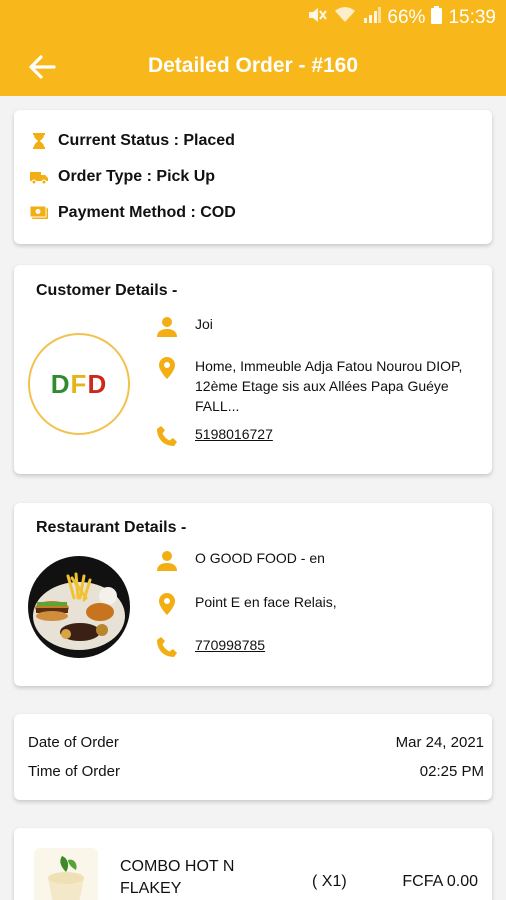 Image resolution: width=506 pixels, height=900 pixels. I want to click on payment-method-row: Payment Method : COD, so click(133, 213).